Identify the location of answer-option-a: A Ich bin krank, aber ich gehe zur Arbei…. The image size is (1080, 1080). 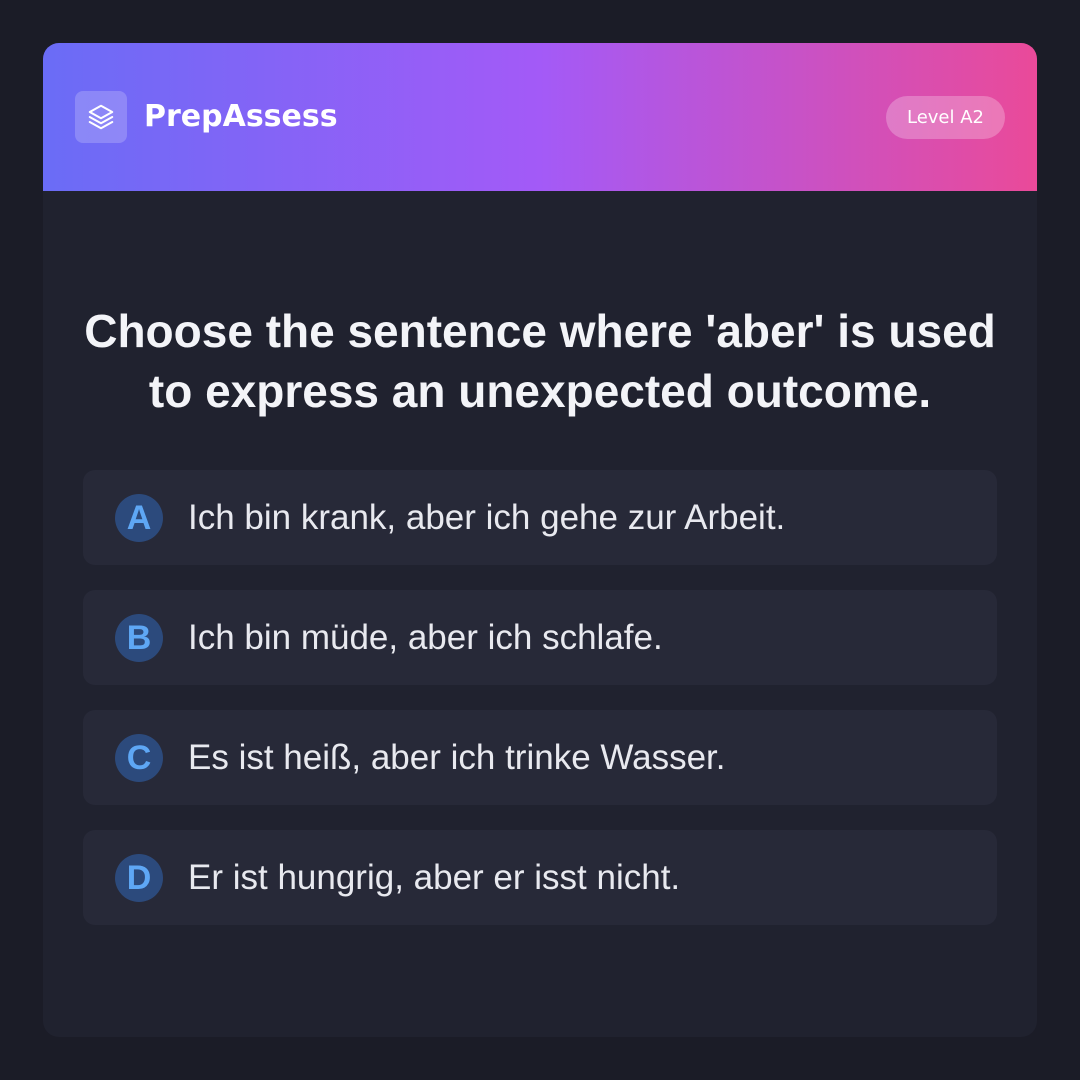
(540, 517).